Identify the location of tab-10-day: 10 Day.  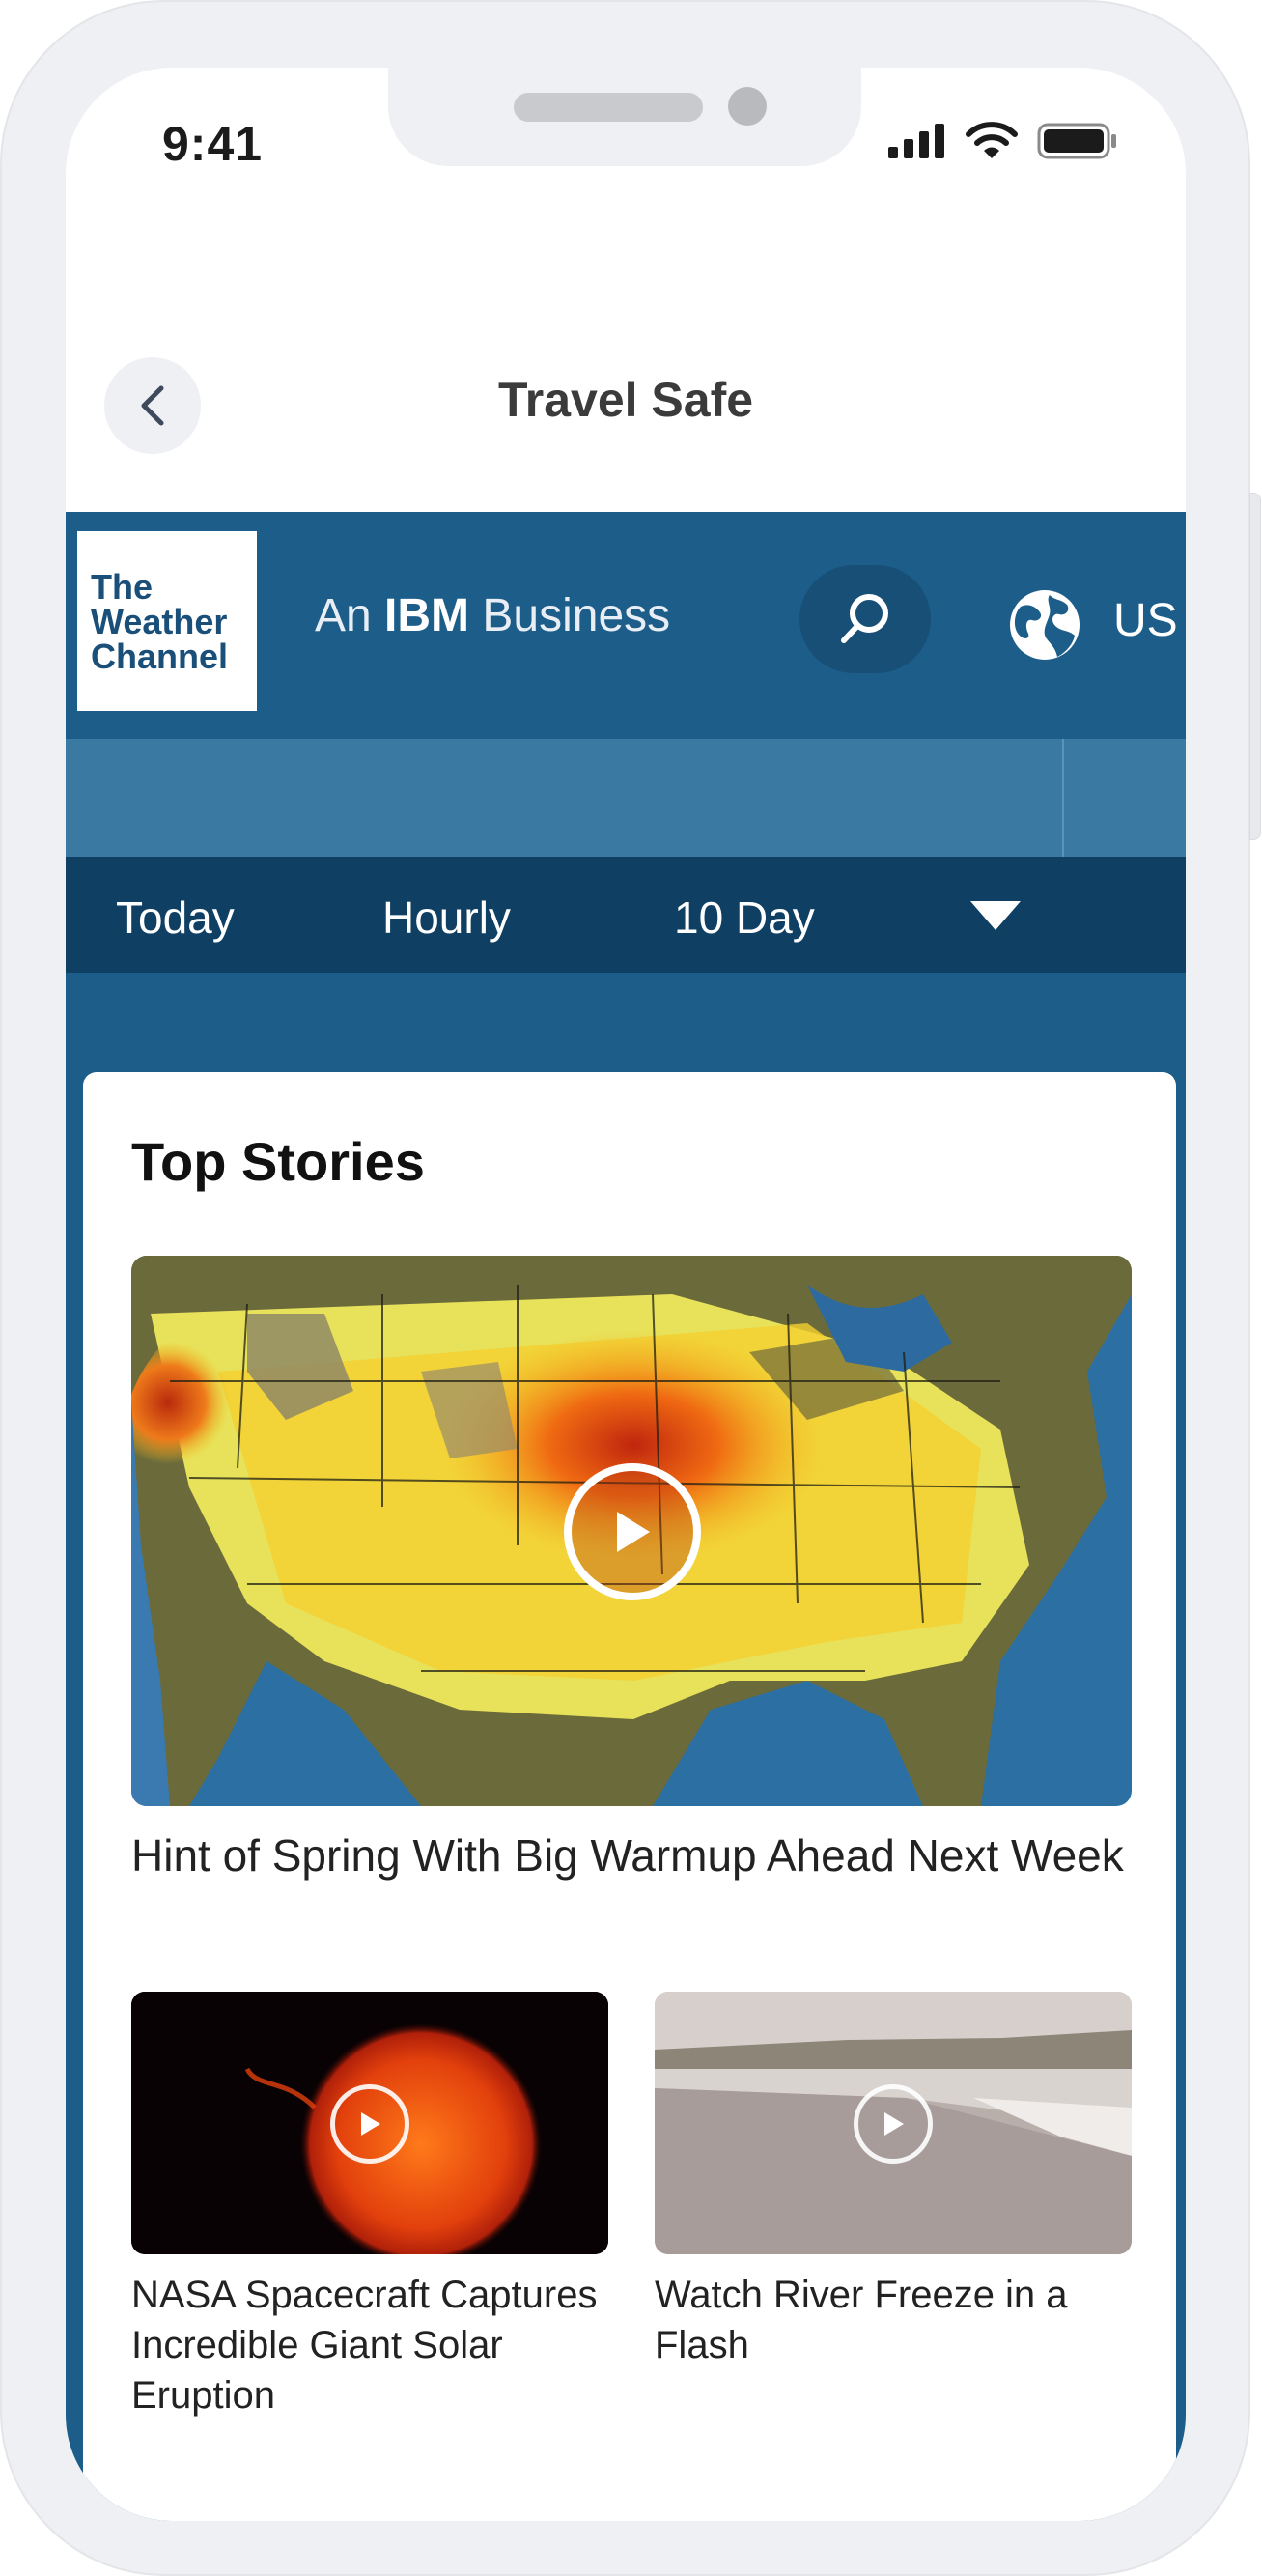
(745, 918).